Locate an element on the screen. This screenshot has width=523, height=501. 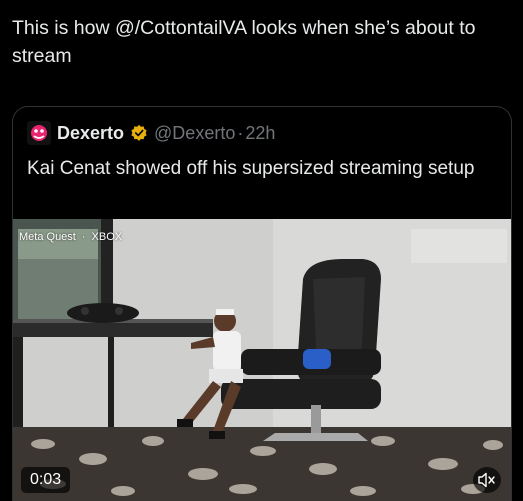
meta-quest-logo: Meta Quest is located at coordinates (47, 237).